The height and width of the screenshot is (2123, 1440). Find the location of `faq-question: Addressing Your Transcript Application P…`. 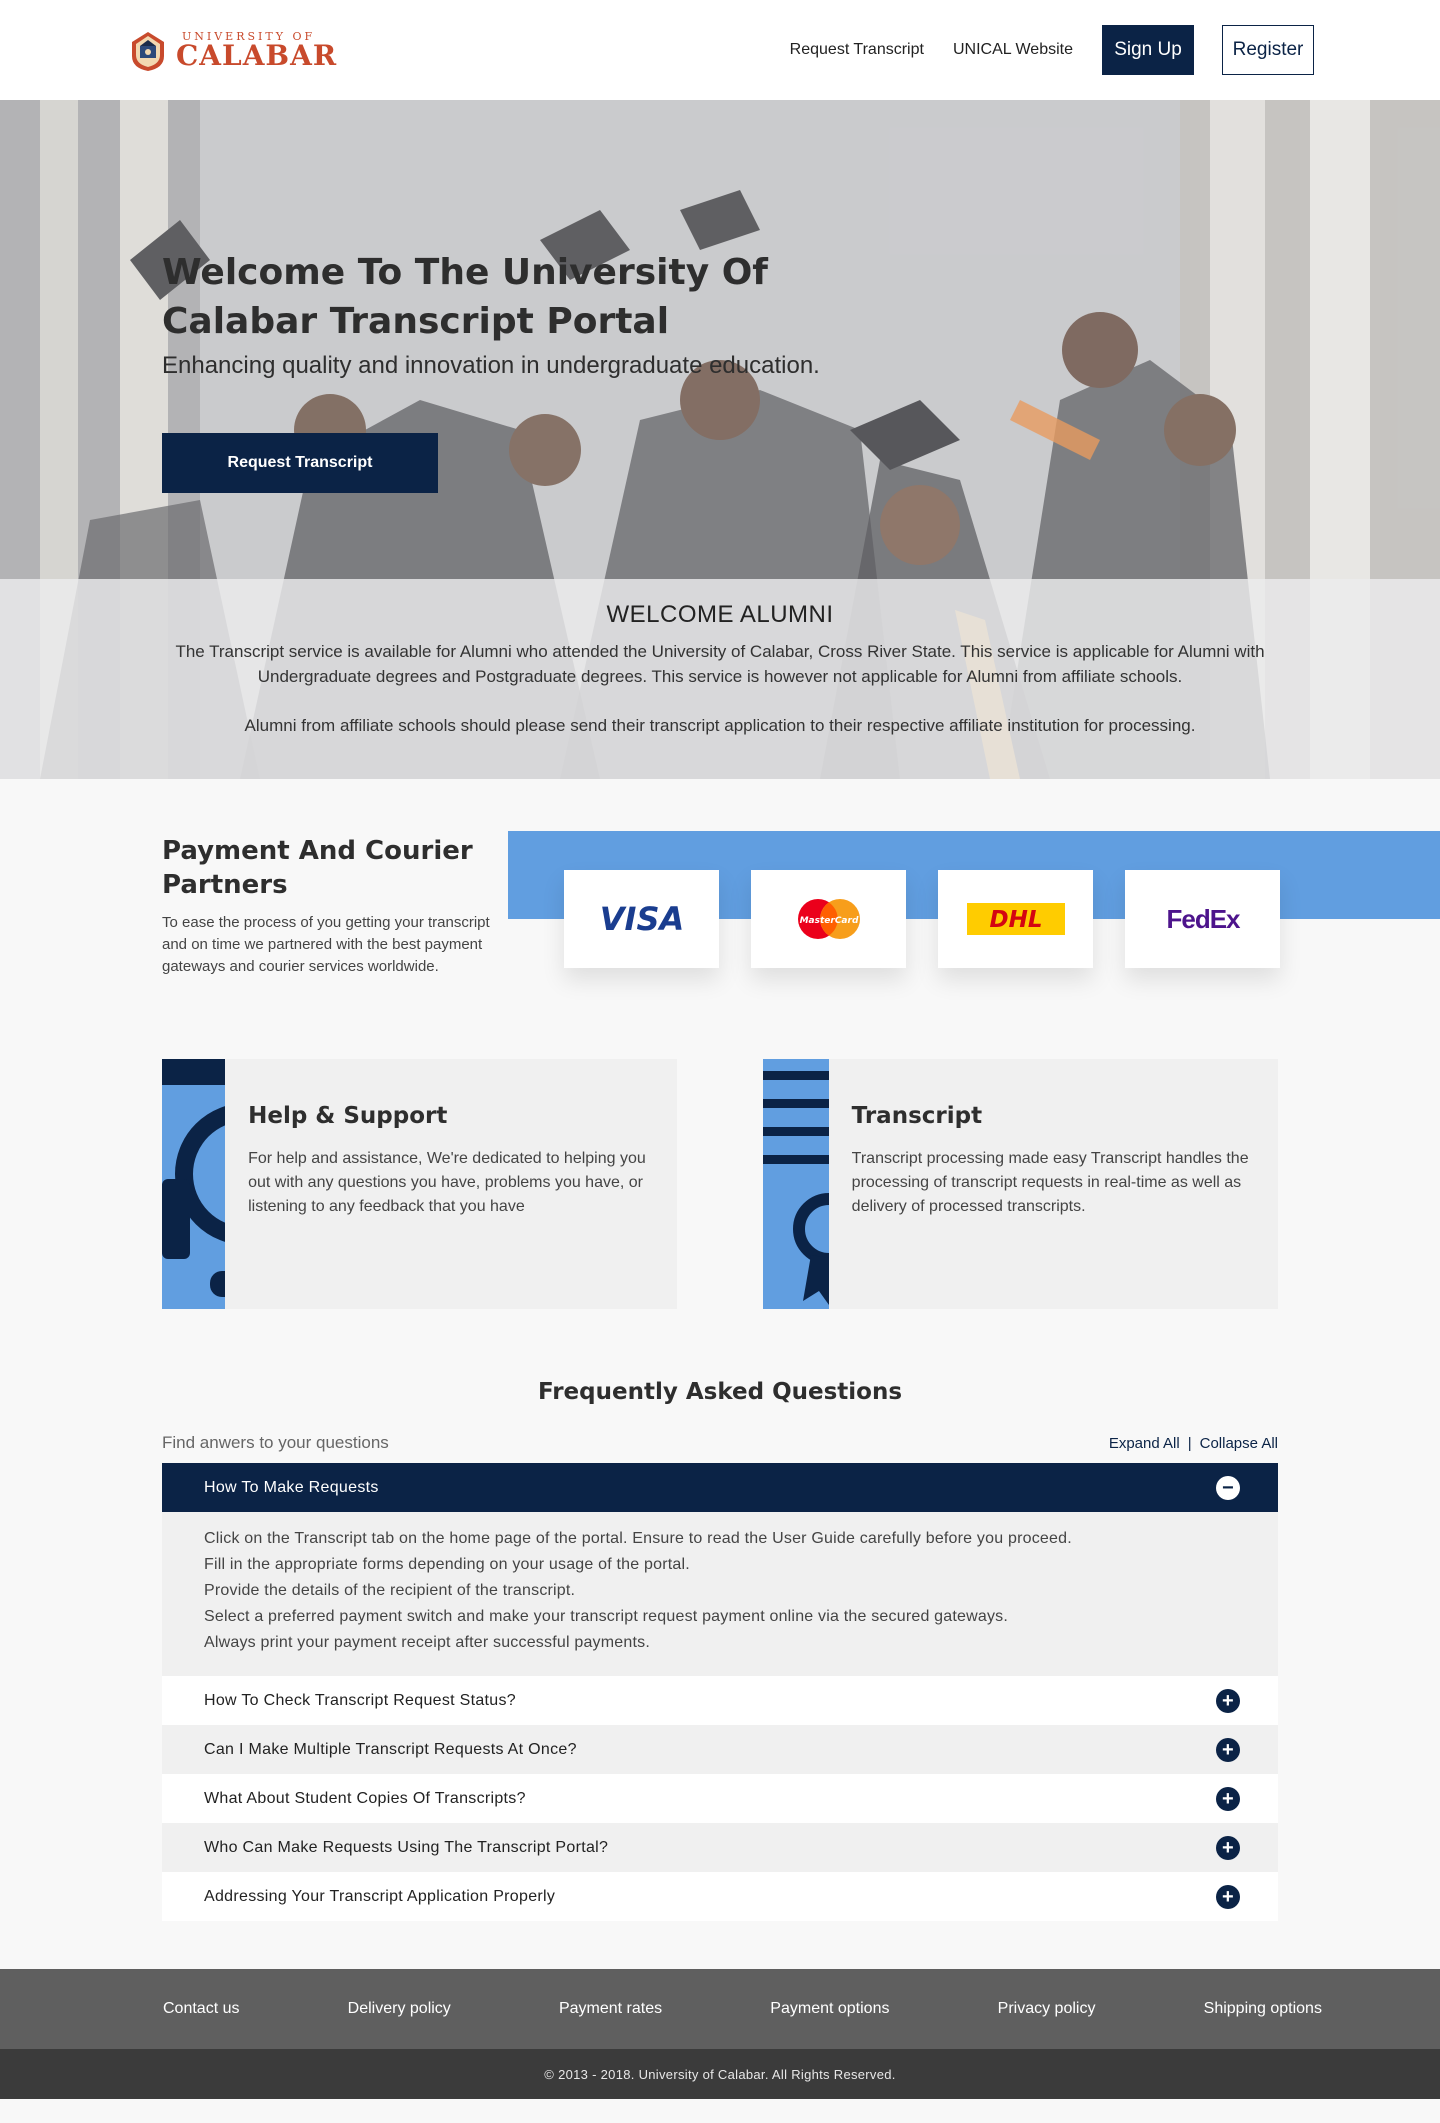

faq-question: Addressing Your Transcript Application P… is located at coordinates (380, 1896).